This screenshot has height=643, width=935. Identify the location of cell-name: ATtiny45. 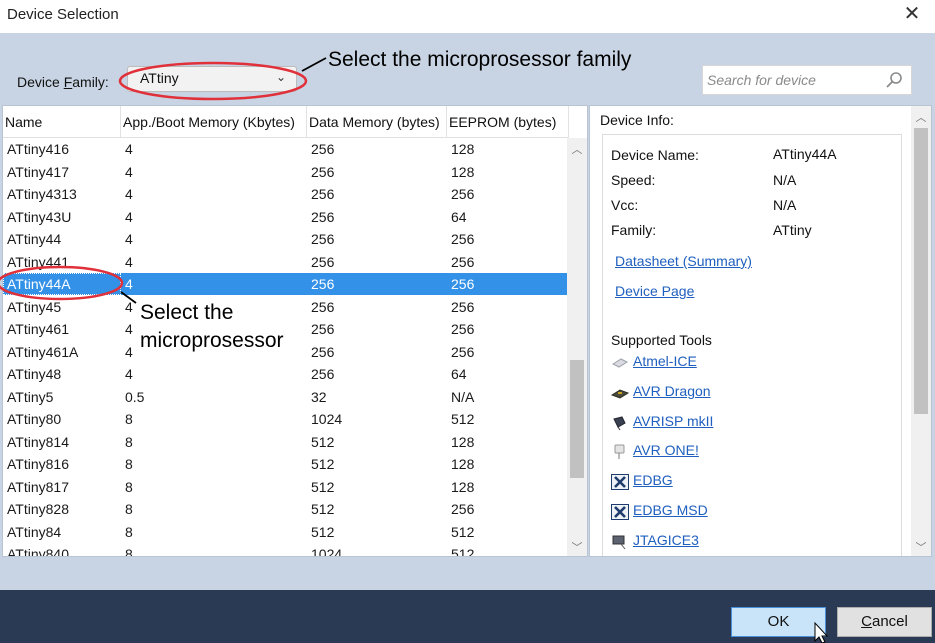
(34, 306).